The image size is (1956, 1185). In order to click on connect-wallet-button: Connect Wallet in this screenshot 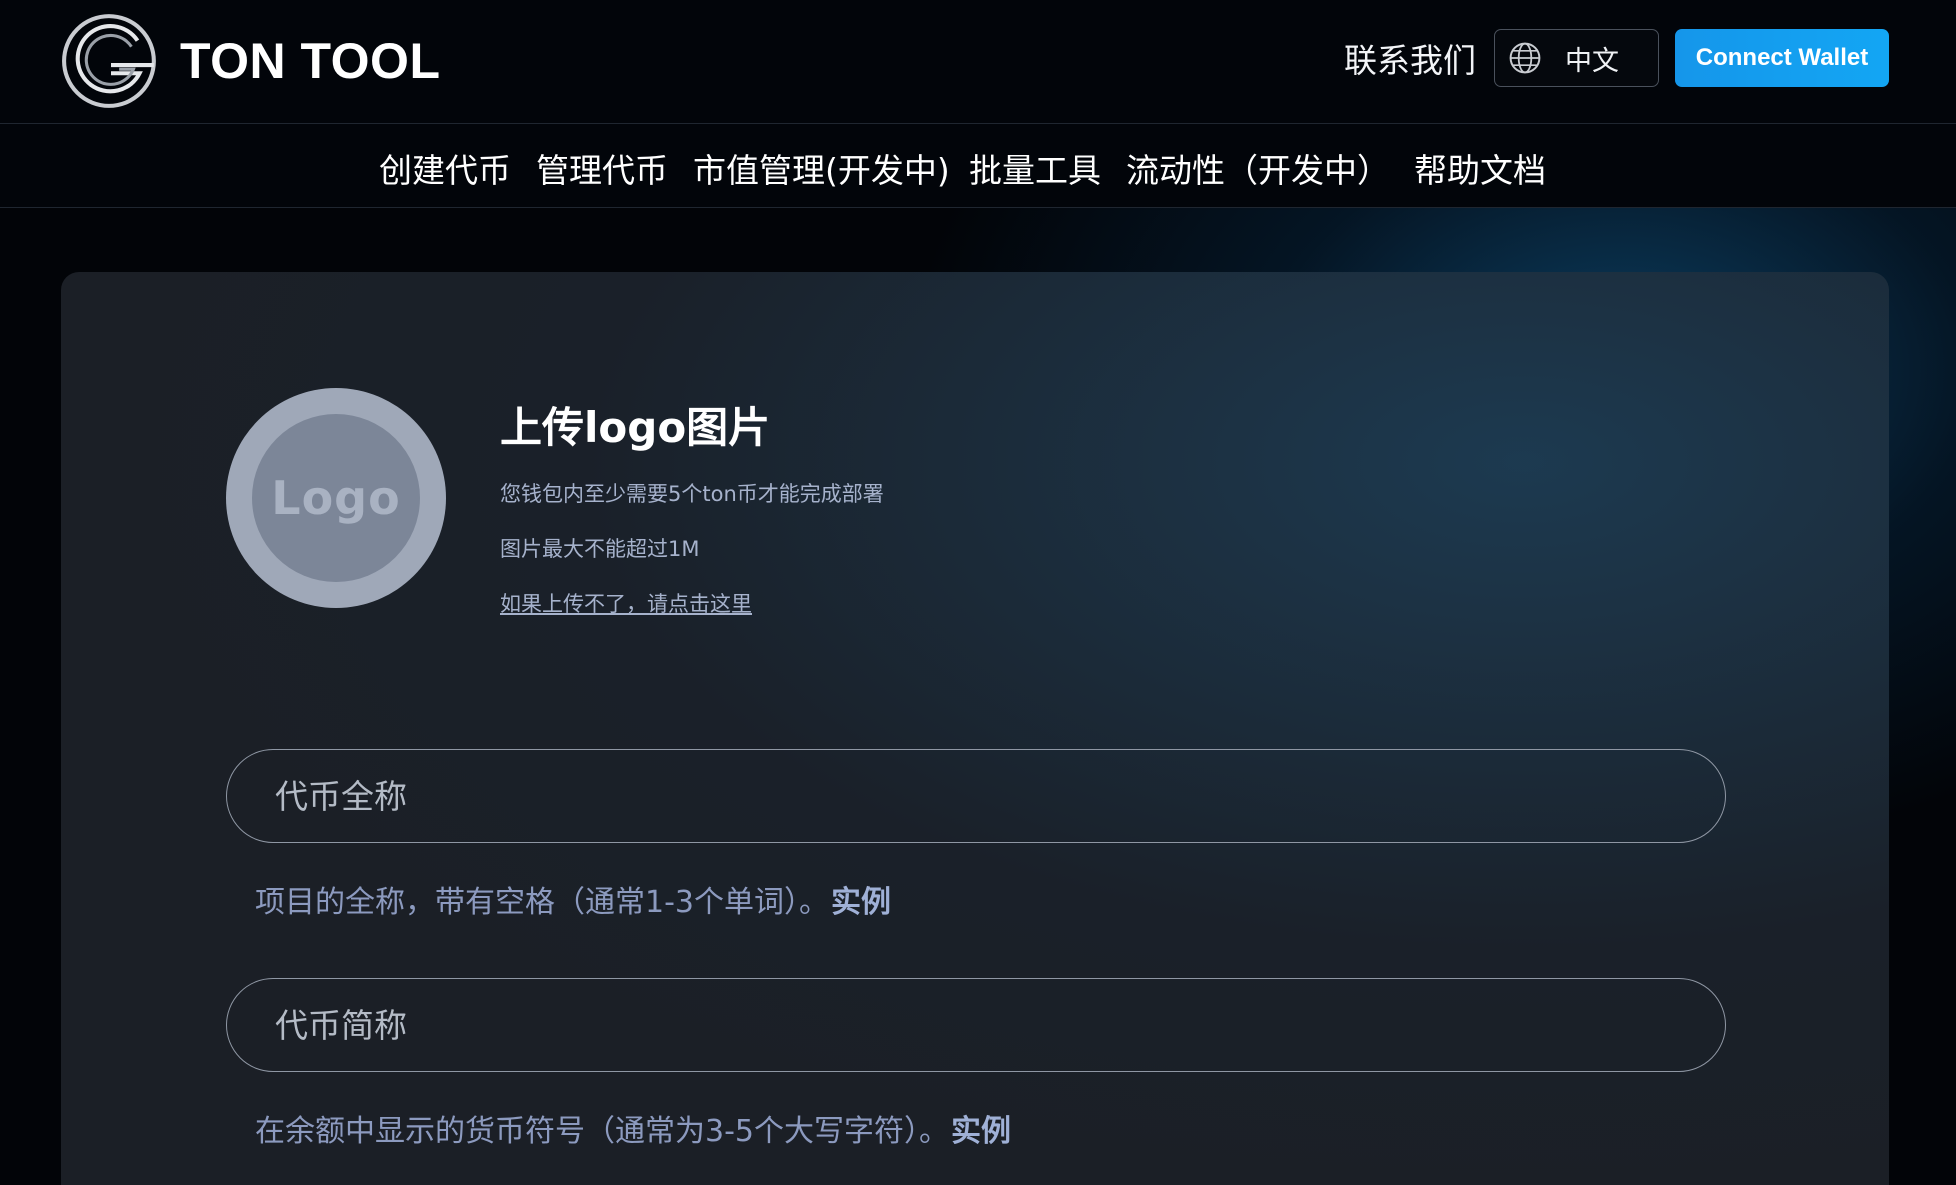, I will do `click(1782, 58)`.